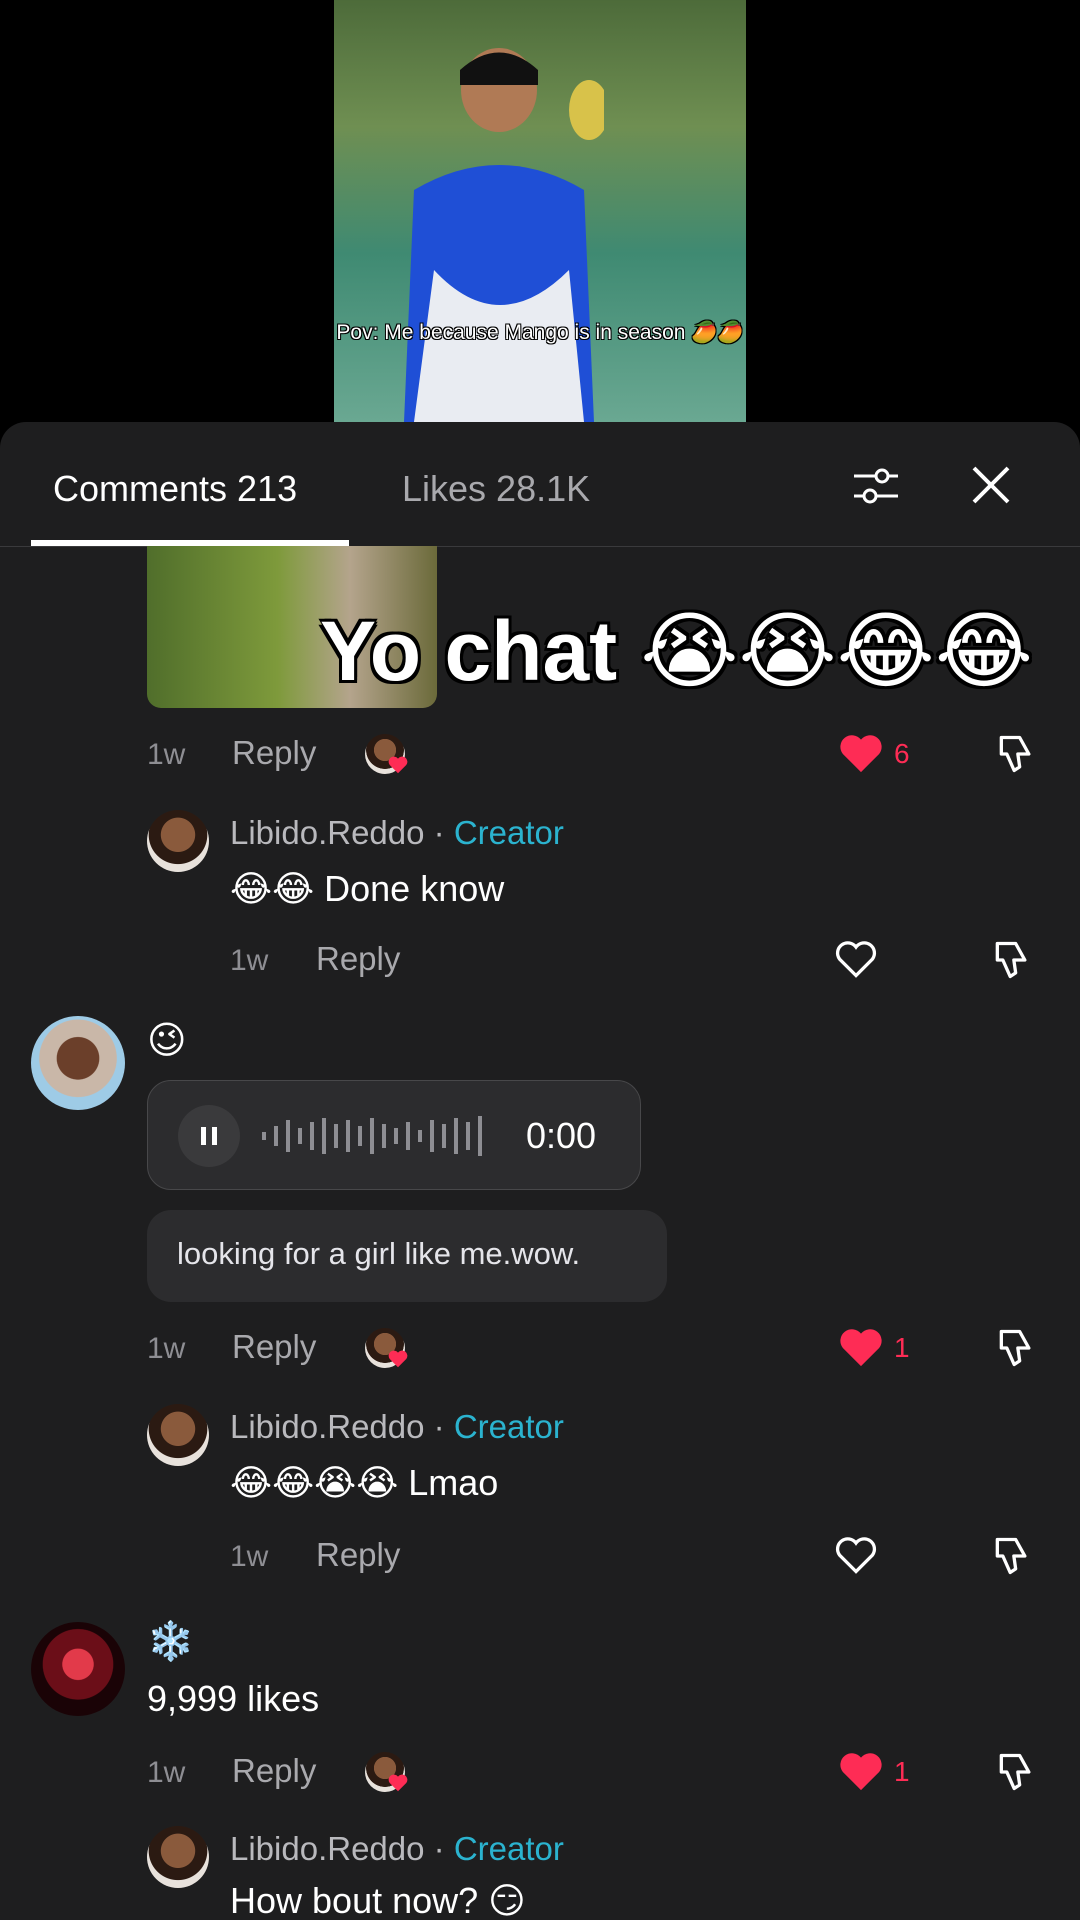 Image resolution: width=1080 pixels, height=1920 pixels. What do you see at coordinates (876, 486) in the screenshot?
I see `filter-sliders-icon` at bounding box center [876, 486].